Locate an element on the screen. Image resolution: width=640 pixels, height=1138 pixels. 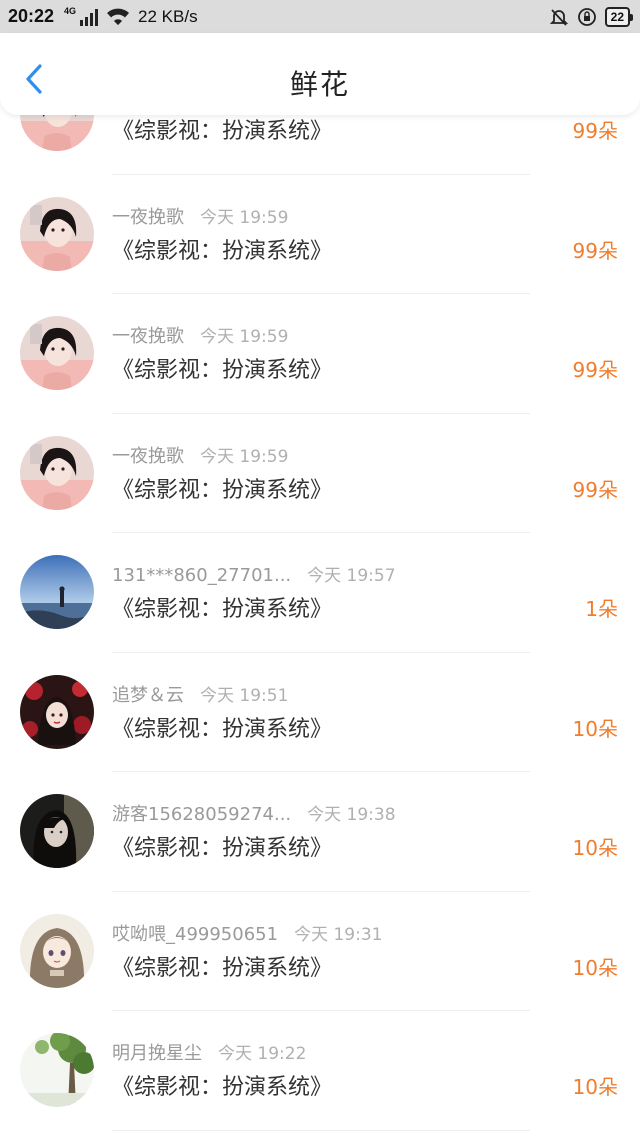
status-right: 22 is located at coordinates (591, 16).